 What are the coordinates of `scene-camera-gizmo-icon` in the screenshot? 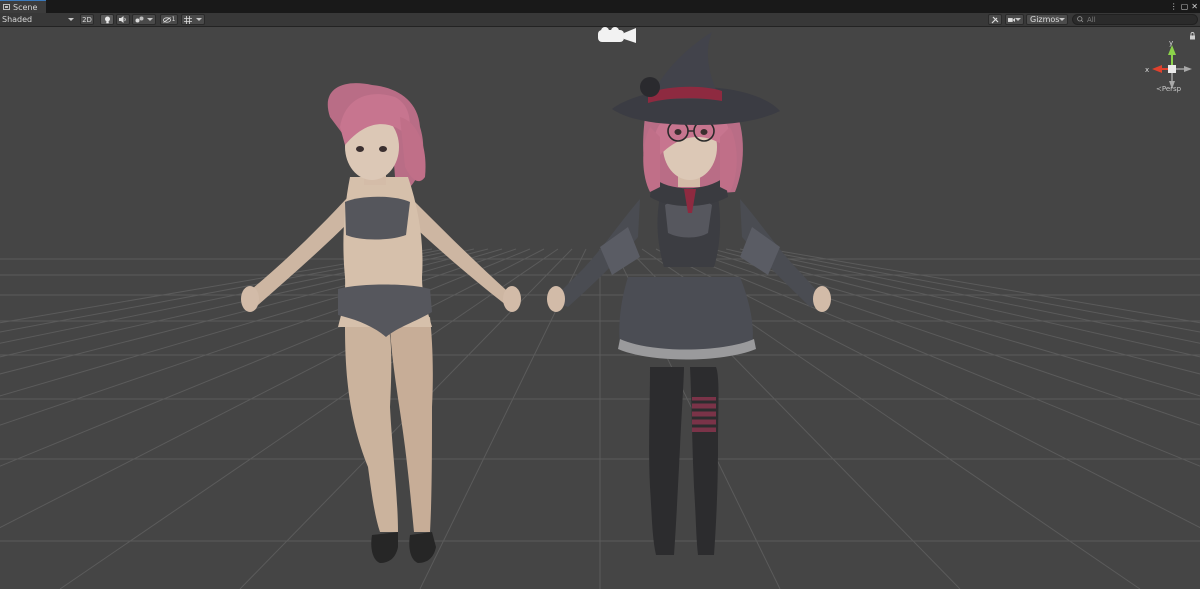 It's located at (618, 35).